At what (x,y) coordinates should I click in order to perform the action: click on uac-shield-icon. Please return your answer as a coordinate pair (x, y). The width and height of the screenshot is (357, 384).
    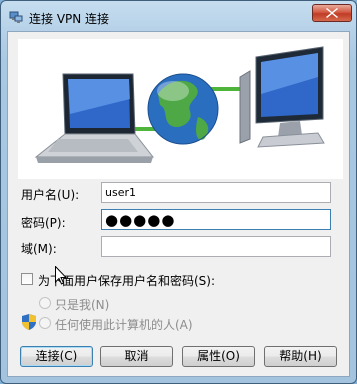
    Looking at the image, I should click on (29, 322).